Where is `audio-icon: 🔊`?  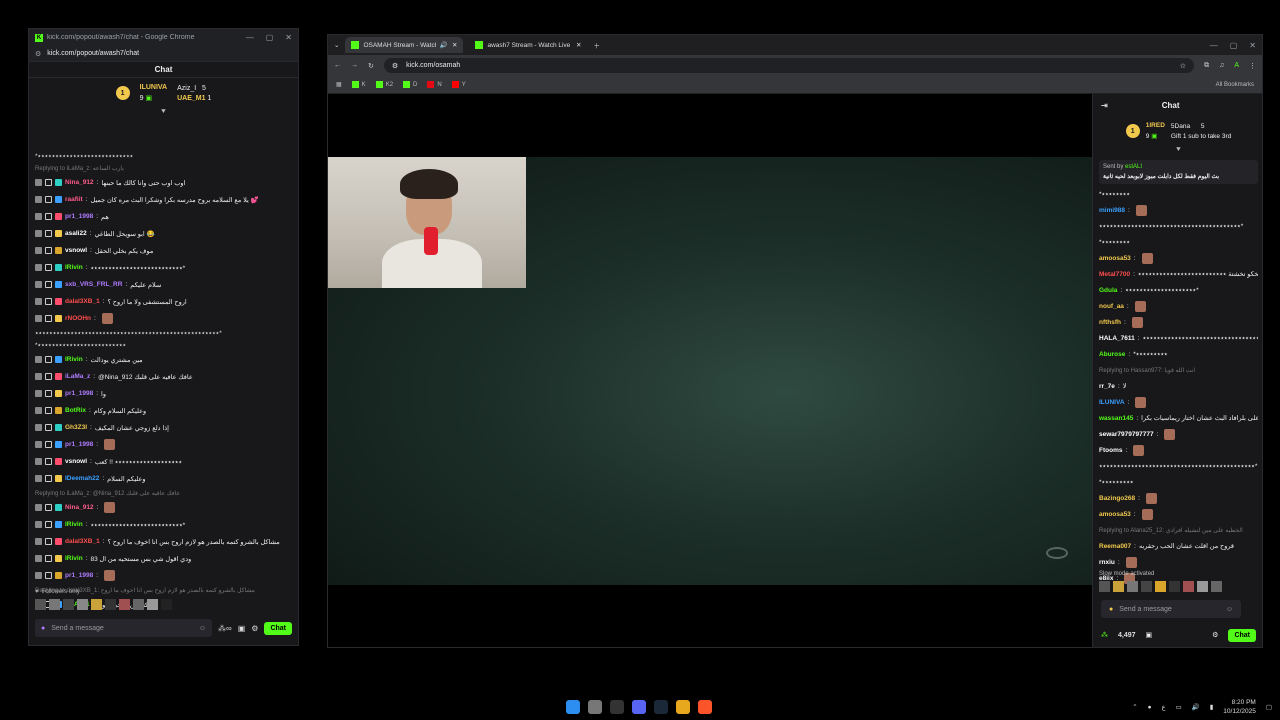
audio-icon: 🔊 is located at coordinates (444, 45).